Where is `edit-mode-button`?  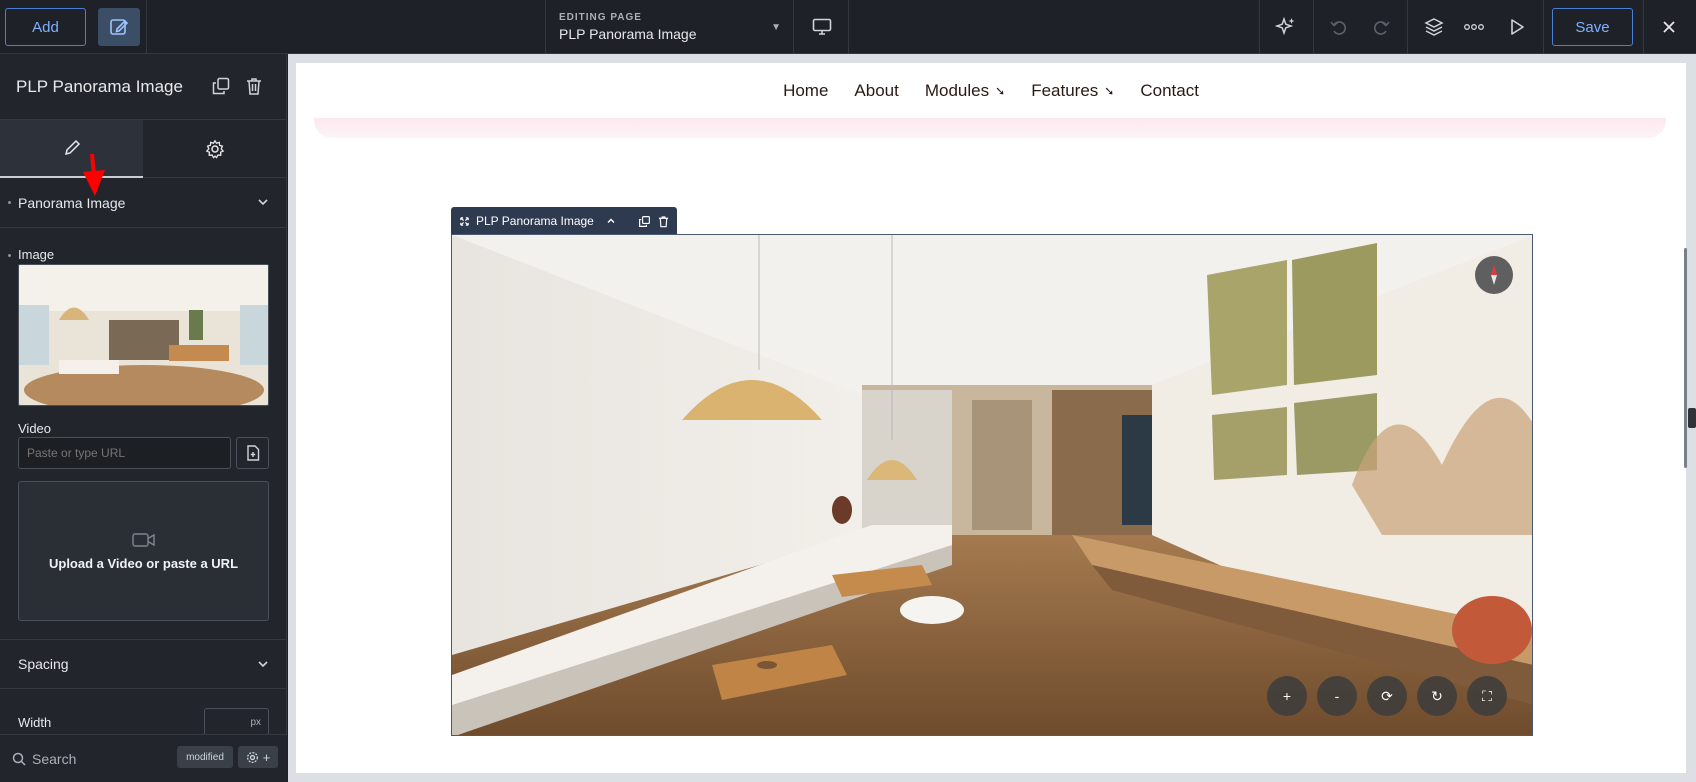 edit-mode-button is located at coordinates (119, 27).